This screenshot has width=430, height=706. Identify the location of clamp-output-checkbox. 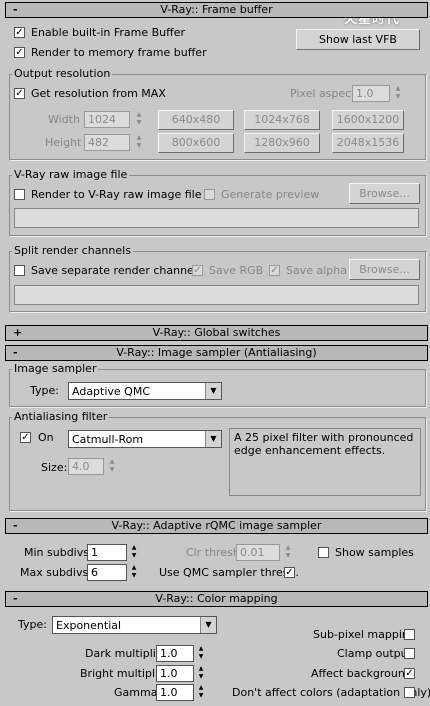
(409, 653).